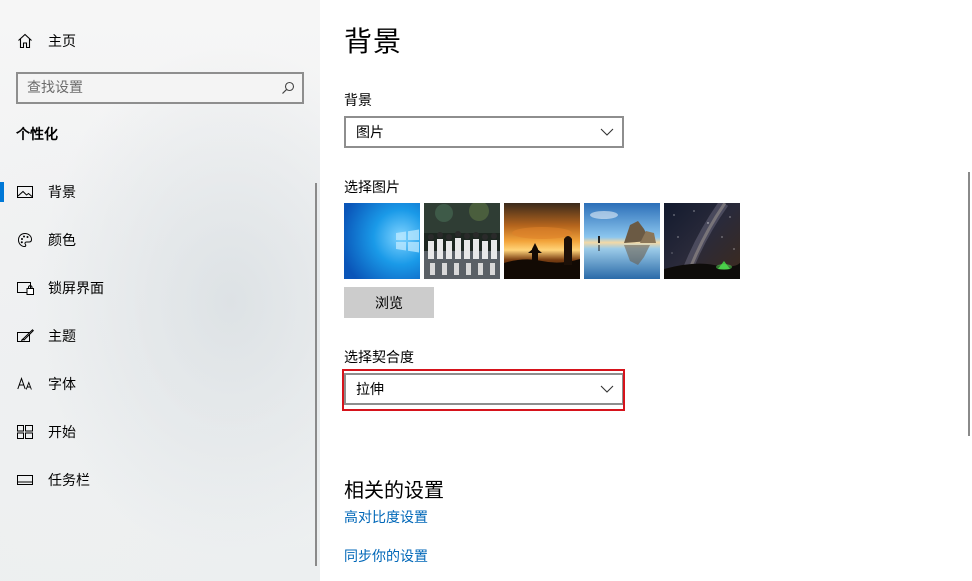 The width and height of the screenshot is (972, 581). What do you see at coordinates (159, 432) in the screenshot?
I see `sidebar-item-start: 开始` at bounding box center [159, 432].